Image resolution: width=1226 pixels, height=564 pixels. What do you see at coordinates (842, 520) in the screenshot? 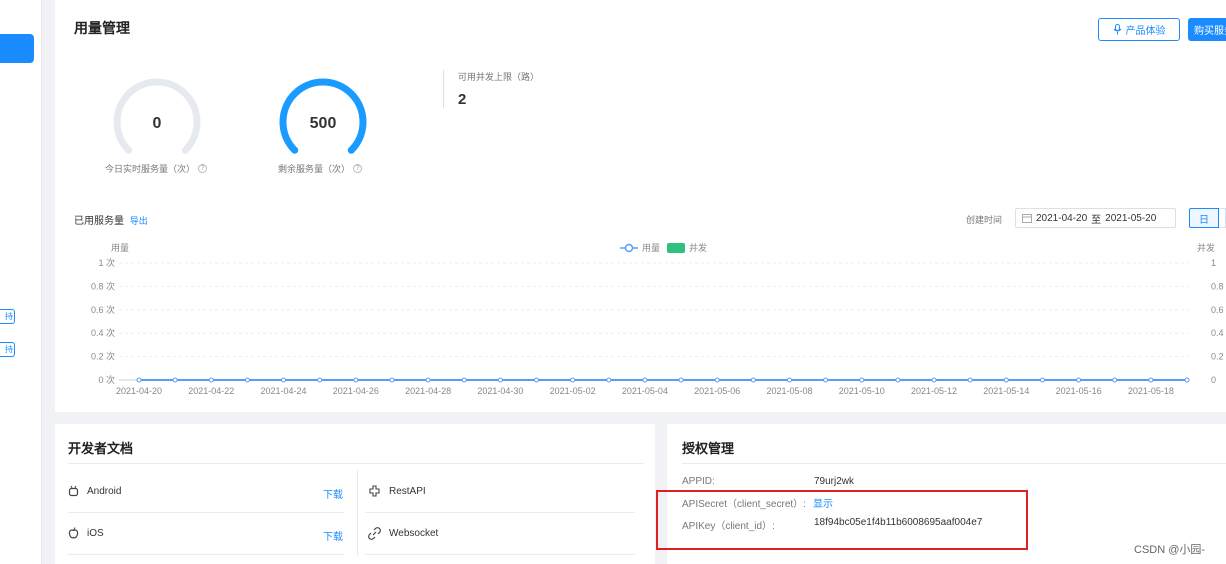
I see `highlight-annotation-box` at bounding box center [842, 520].